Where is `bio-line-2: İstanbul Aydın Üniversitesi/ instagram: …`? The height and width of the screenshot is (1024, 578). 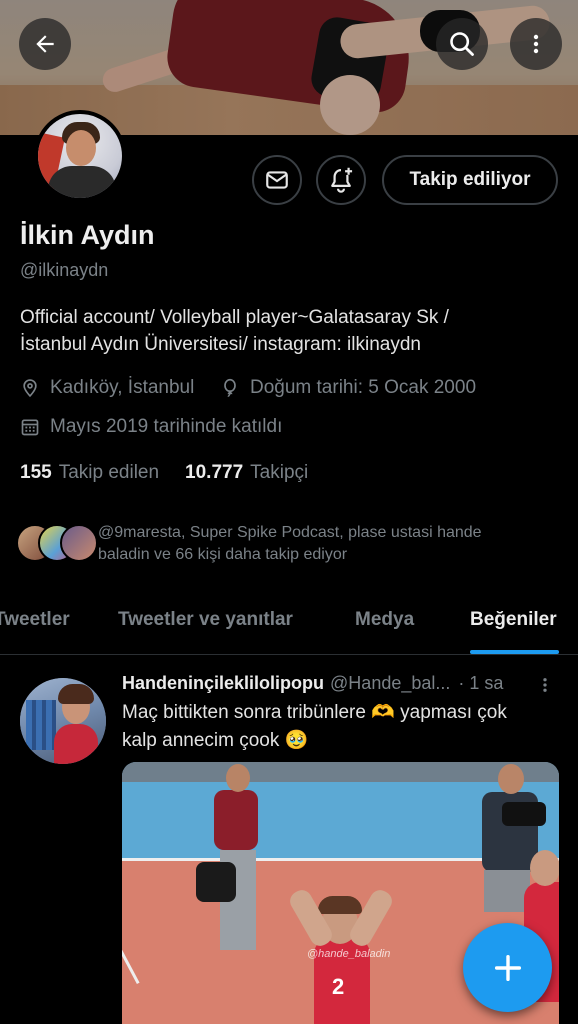
bio-line-2: İstanbul Aydın Üniversitesi/ instagram: … is located at coordinates (220, 344).